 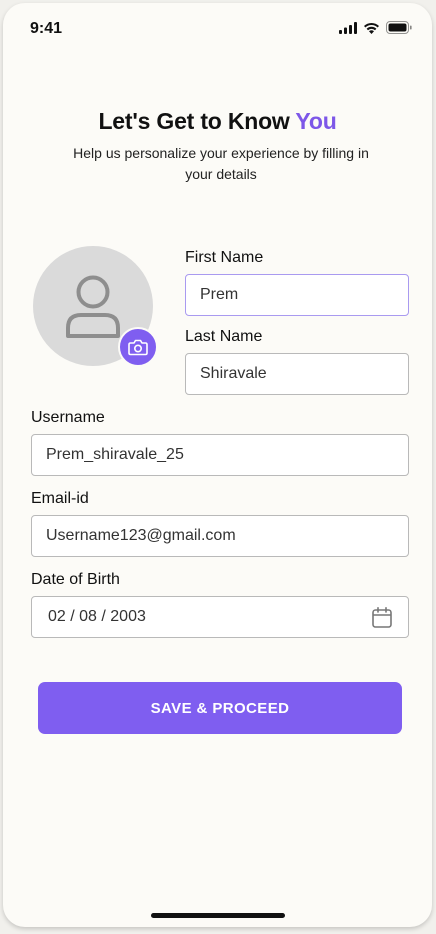 I want to click on signal-icon, so click(x=348, y=27).